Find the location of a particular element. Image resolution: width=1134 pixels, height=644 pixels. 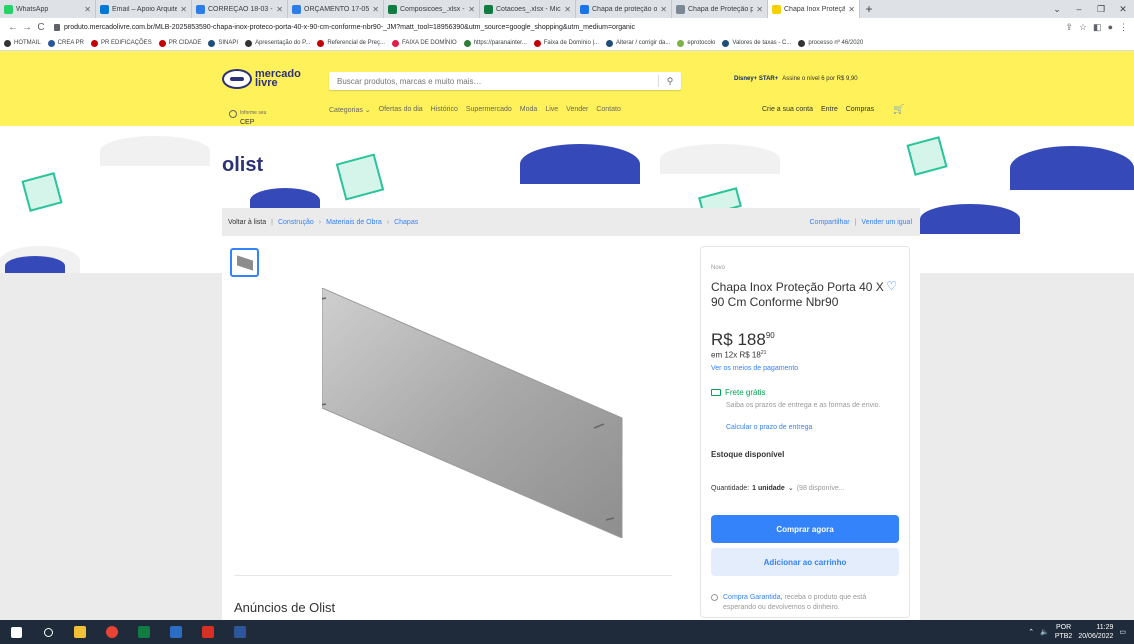

tab-search-icon: ⌄ is located at coordinates (1057, 9).